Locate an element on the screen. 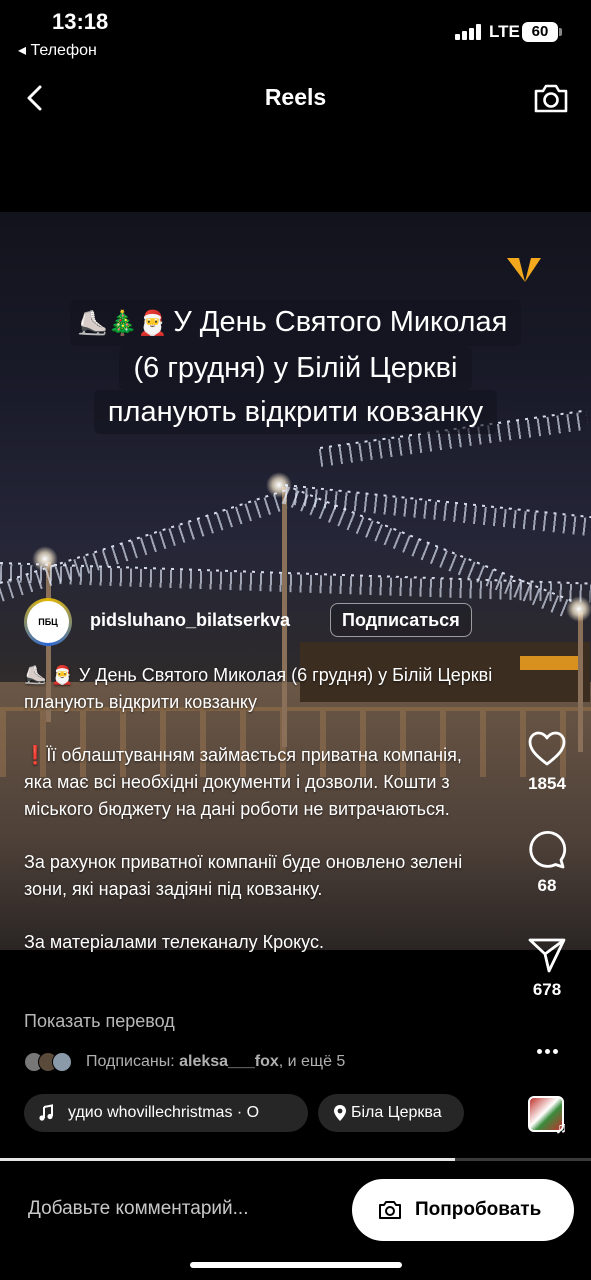 This screenshot has height=1280, width=591. comment-icon is located at coordinates (548, 850).